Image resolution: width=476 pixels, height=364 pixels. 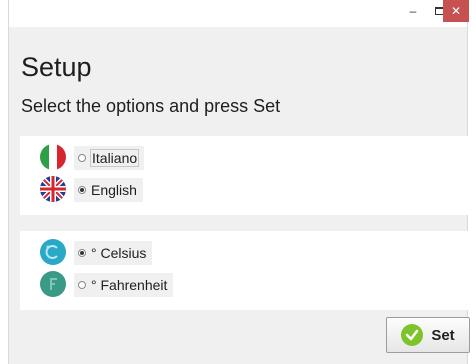 I want to click on minimize-button: –, so click(x=413, y=11).